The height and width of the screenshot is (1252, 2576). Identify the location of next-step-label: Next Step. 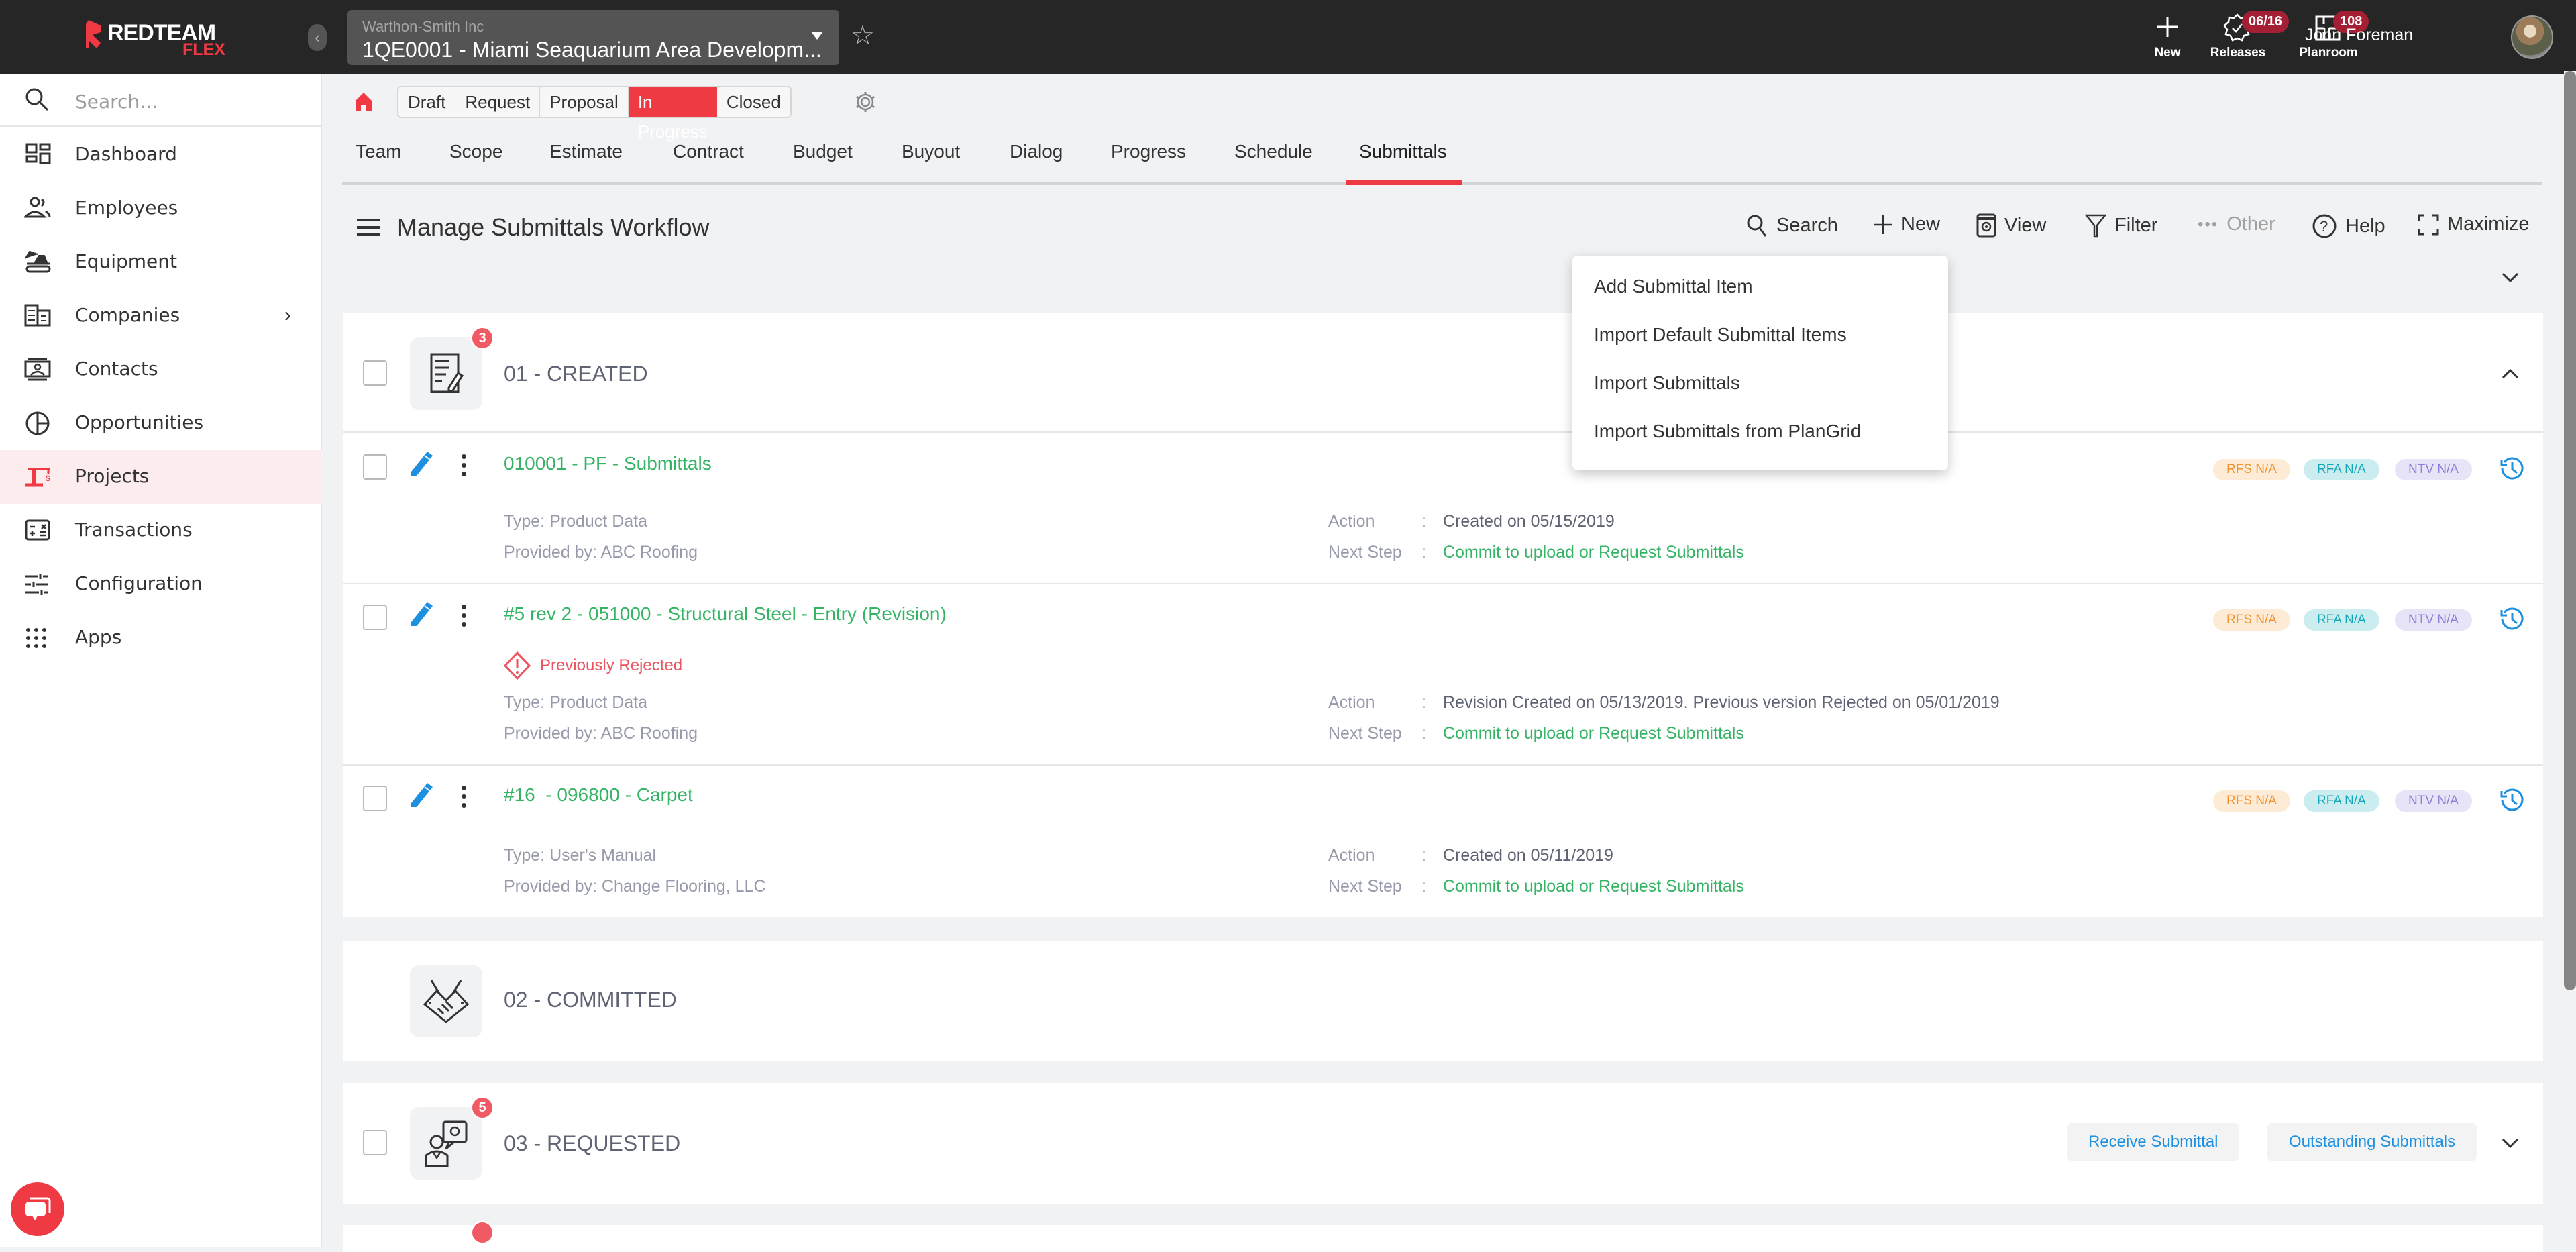
(1365, 733).